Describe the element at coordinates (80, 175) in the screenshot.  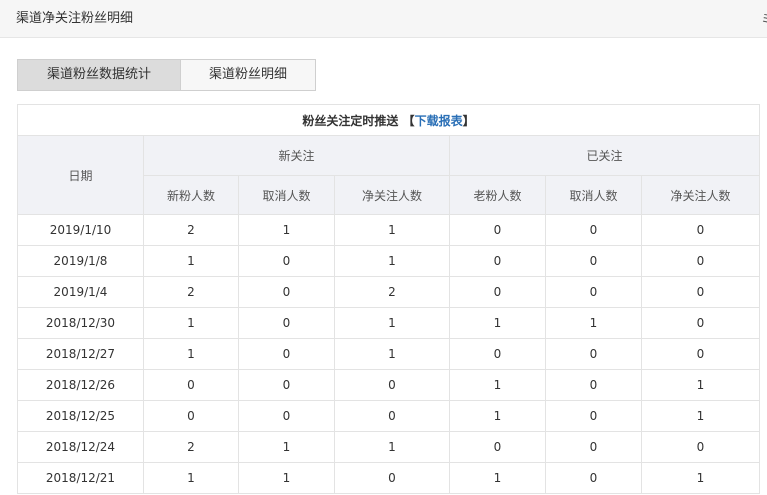
I see `header-date: 日期` at that location.